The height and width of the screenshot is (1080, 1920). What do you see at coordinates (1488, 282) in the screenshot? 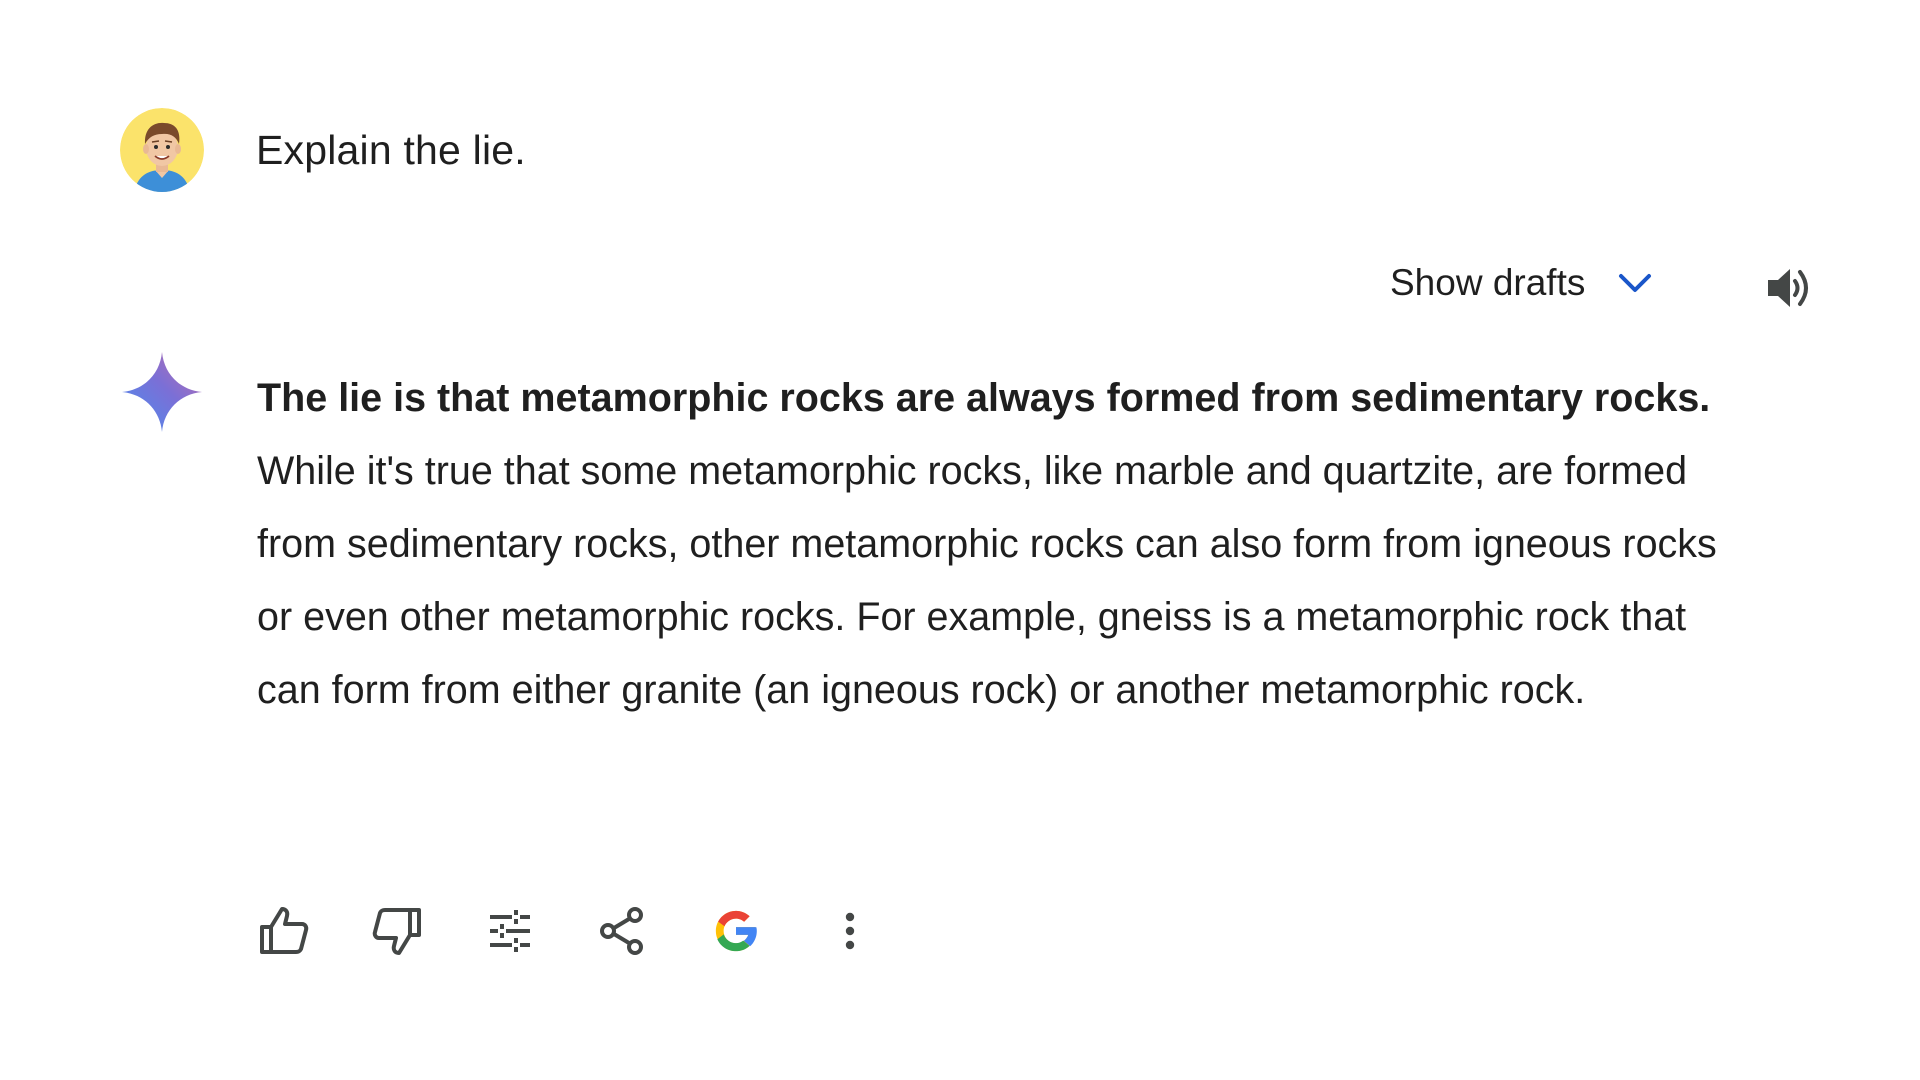
I see `show-drafts-label: Show drafts` at bounding box center [1488, 282].